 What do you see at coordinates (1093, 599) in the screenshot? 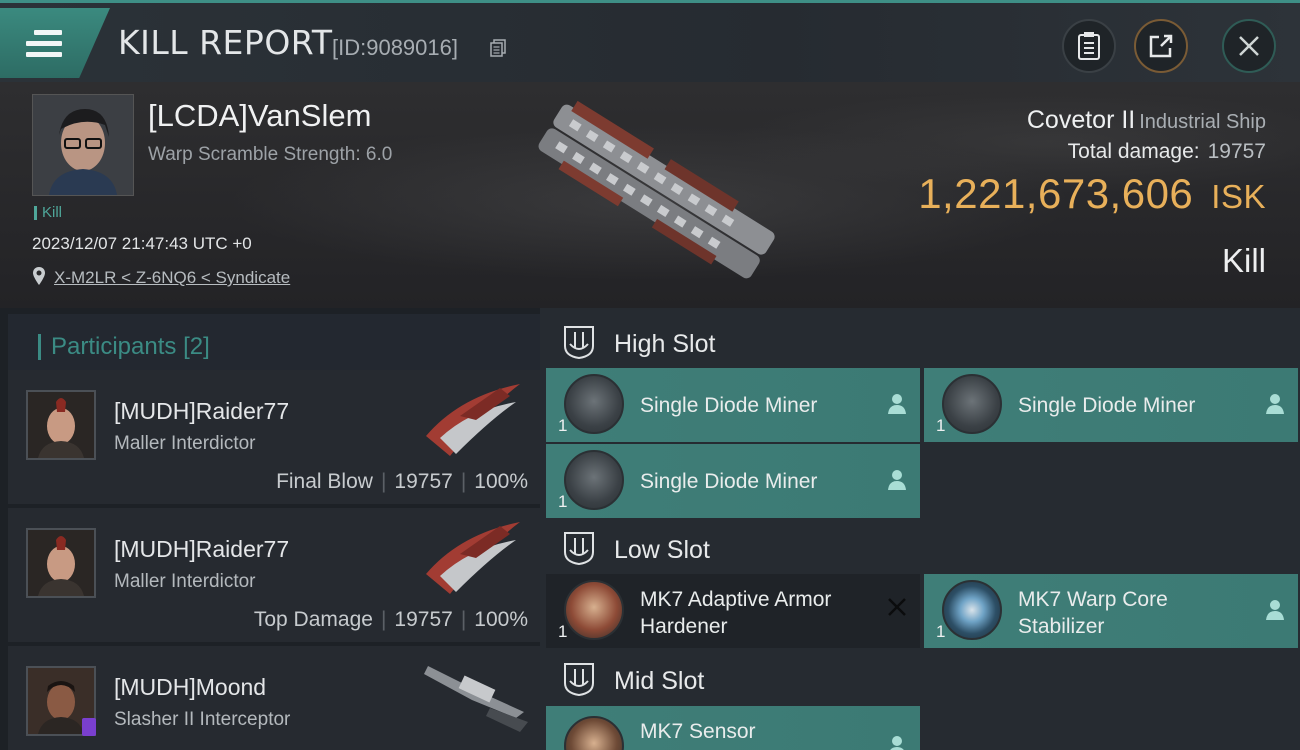
I see `module-name-line1: MK7 Warp Core` at bounding box center [1093, 599].